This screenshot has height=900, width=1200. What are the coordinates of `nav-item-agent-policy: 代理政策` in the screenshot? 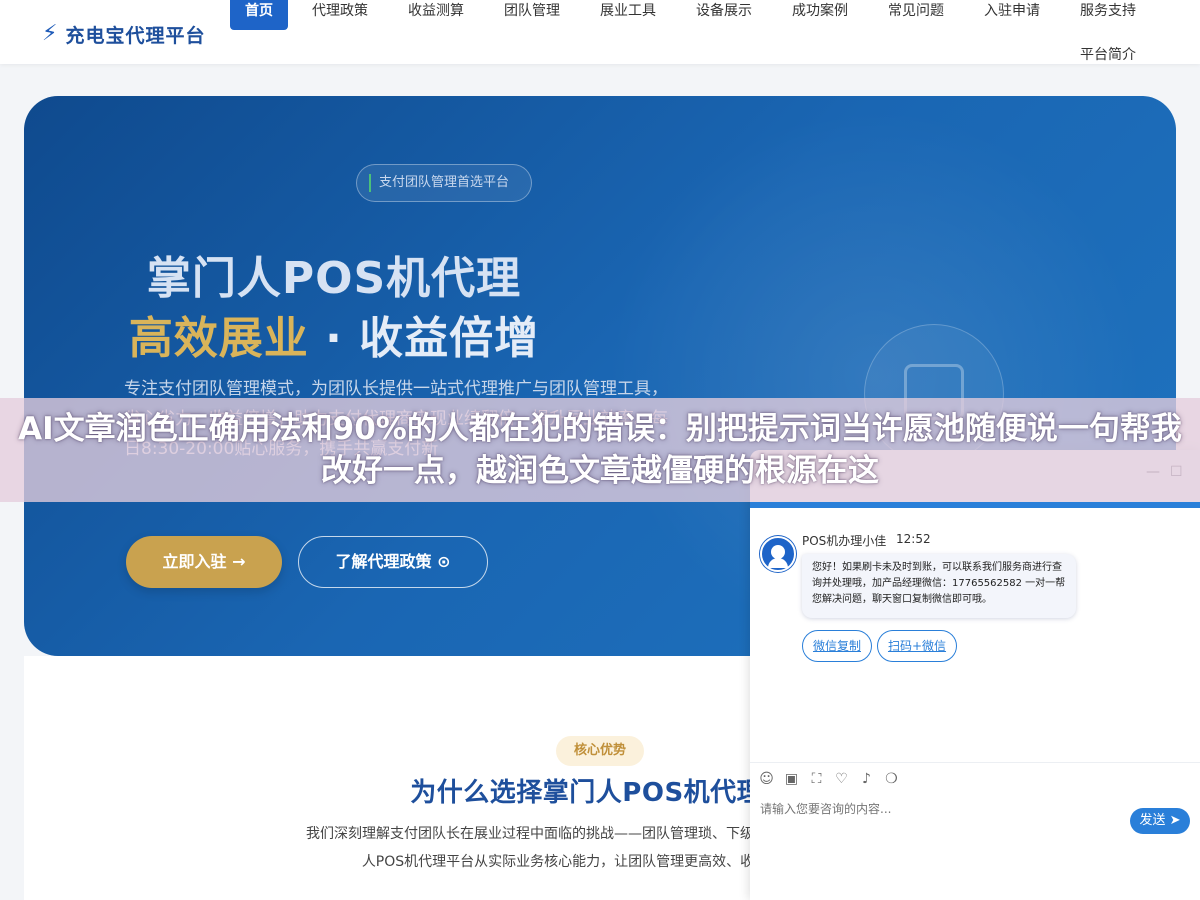 It's located at (340, 15).